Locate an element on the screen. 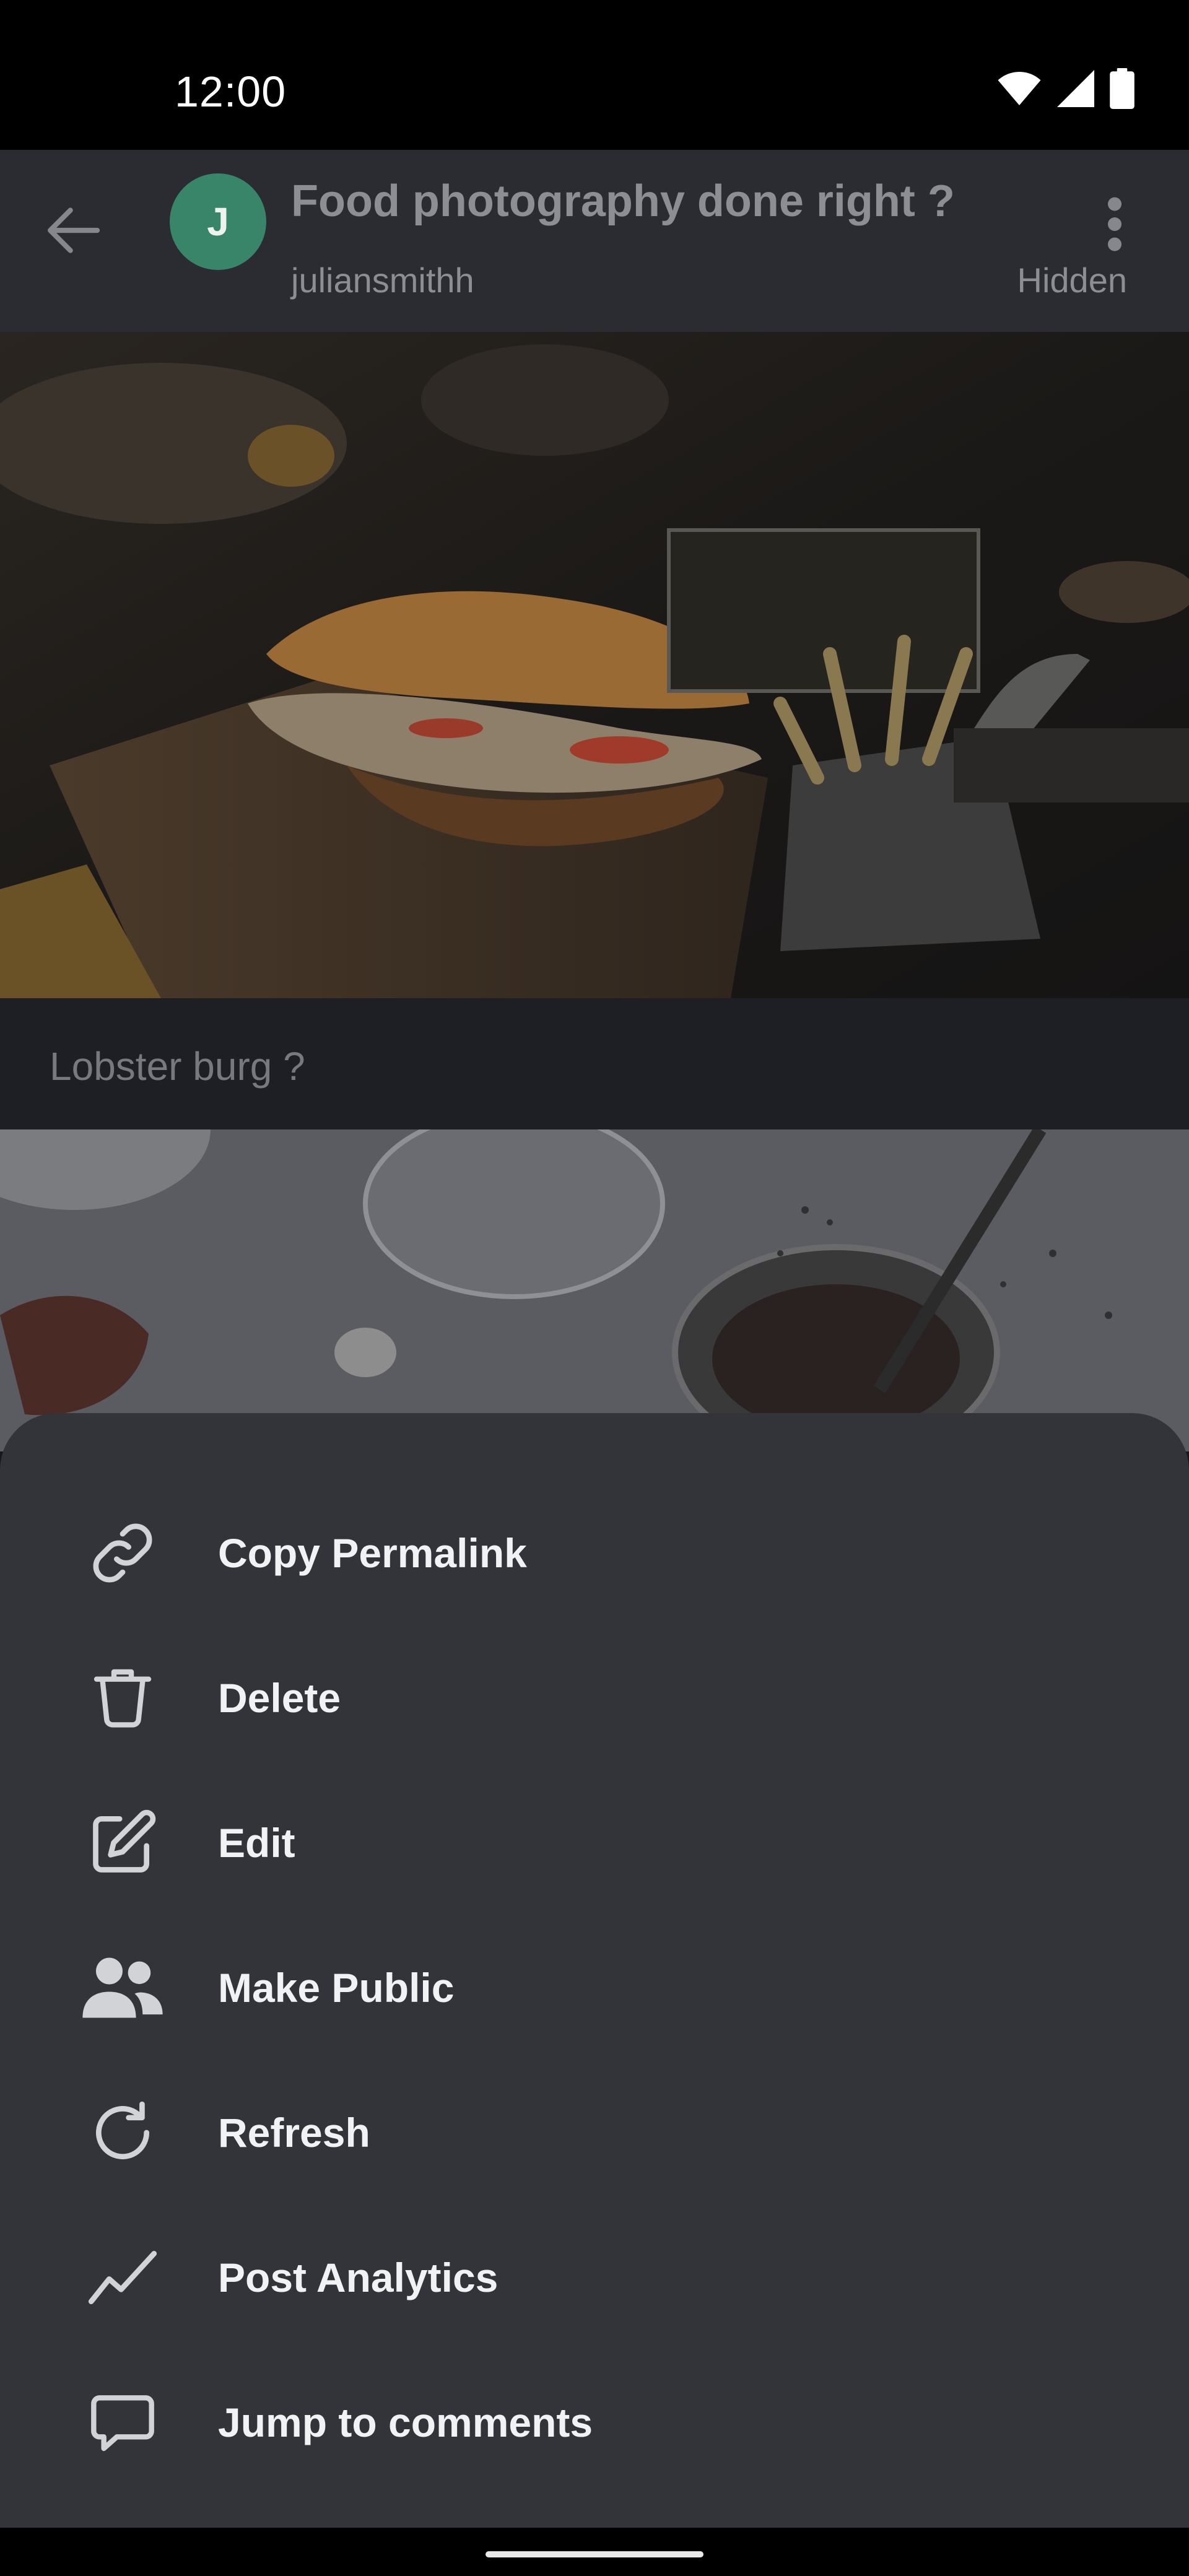 The image size is (1189, 2576). people-icon is located at coordinates (122, 1987).